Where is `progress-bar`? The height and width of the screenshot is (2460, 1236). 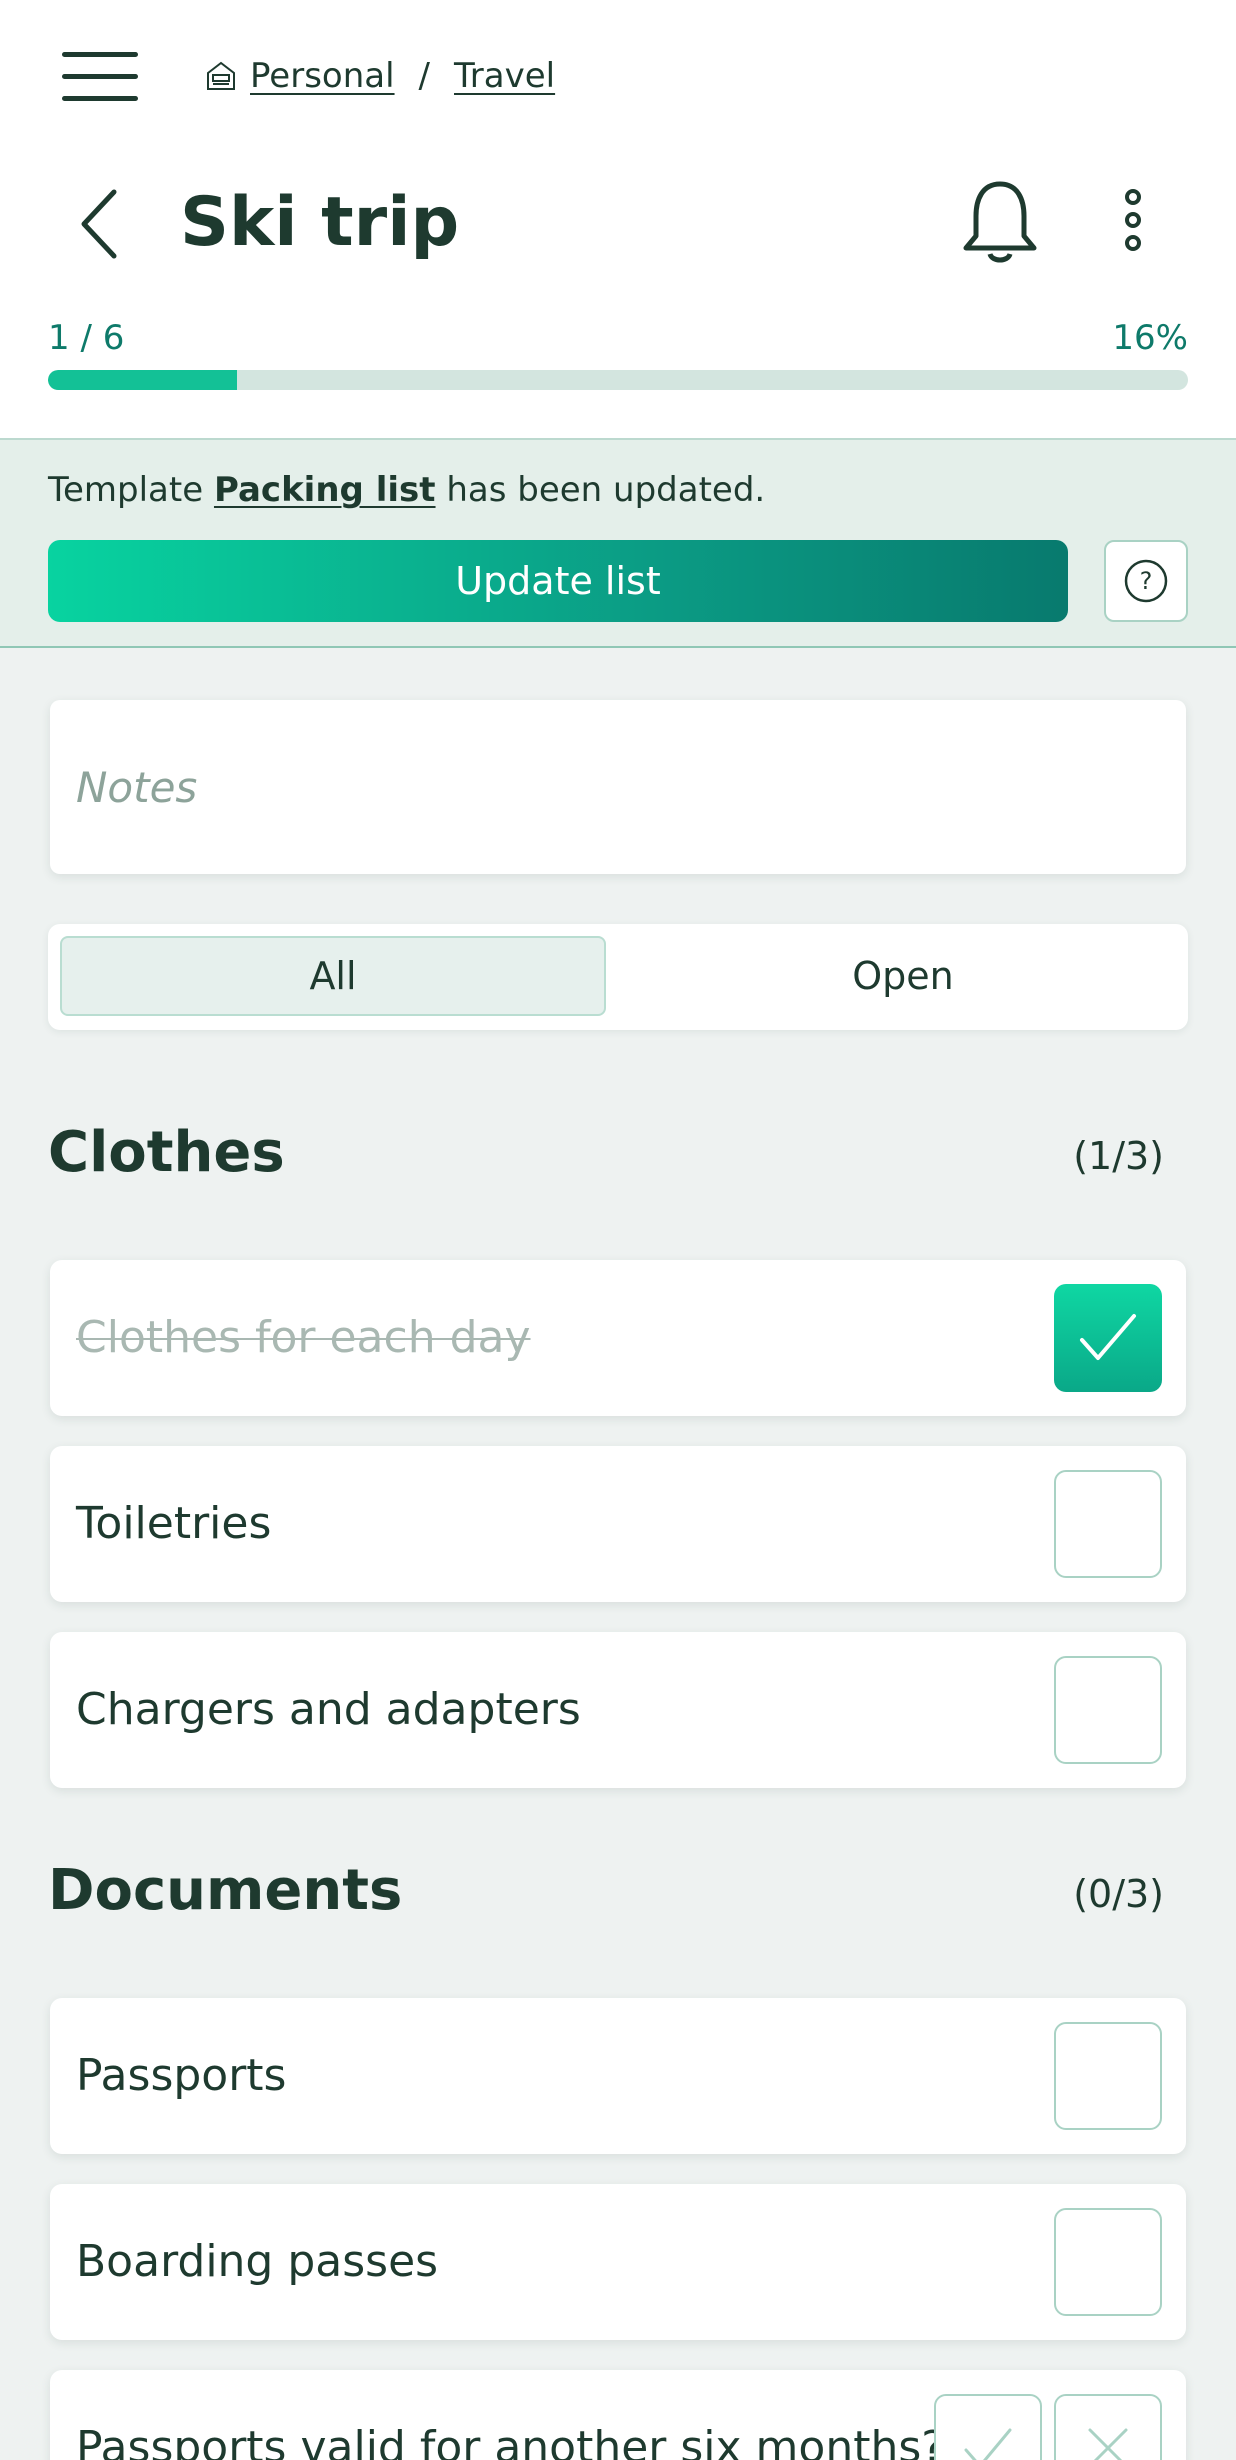 progress-bar is located at coordinates (618, 380).